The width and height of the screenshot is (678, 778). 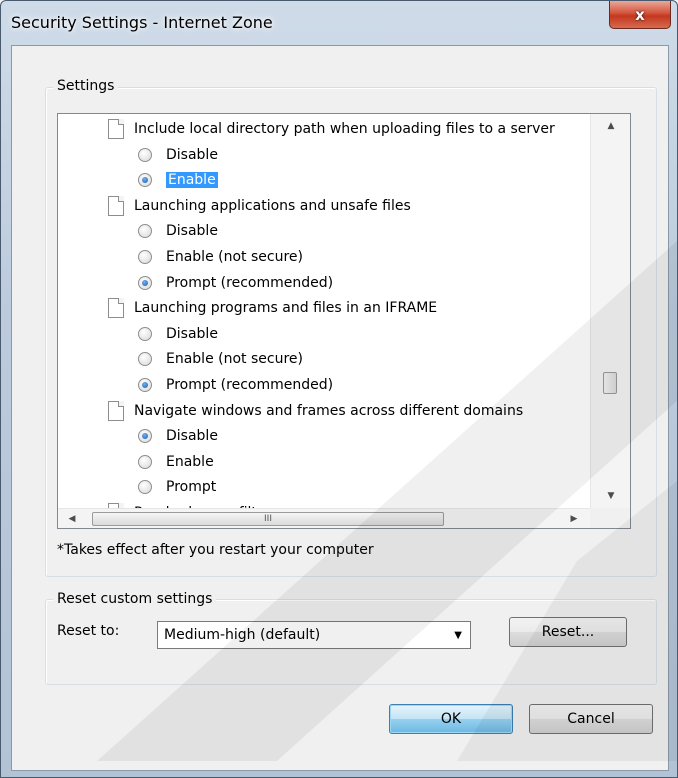 What do you see at coordinates (574, 518) in the screenshot?
I see `scroll-right-arrow-icon: ▶` at bounding box center [574, 518].